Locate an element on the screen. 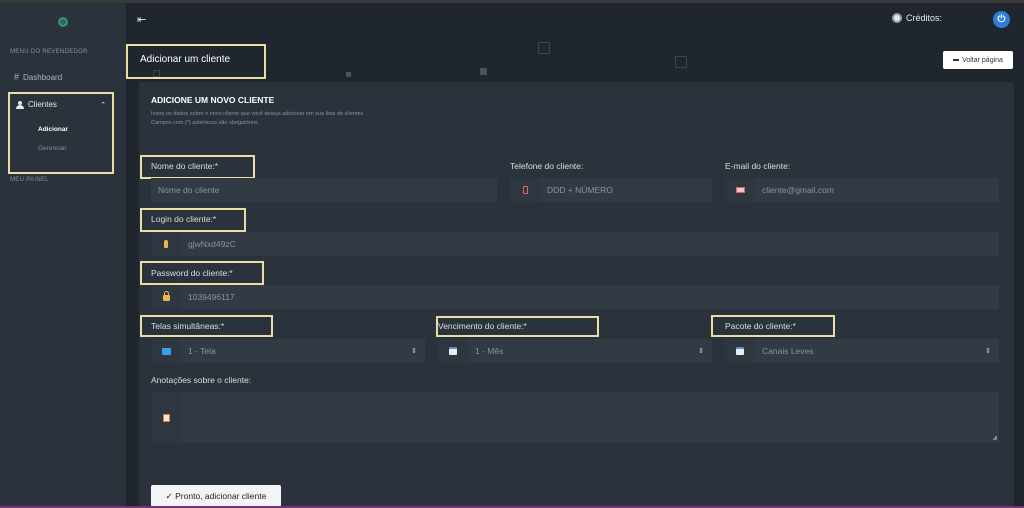 The height and width of the screenshot is (508, 1024). sidebar-item-dashboard: # Dashboard is located at coordinates (38, 77).